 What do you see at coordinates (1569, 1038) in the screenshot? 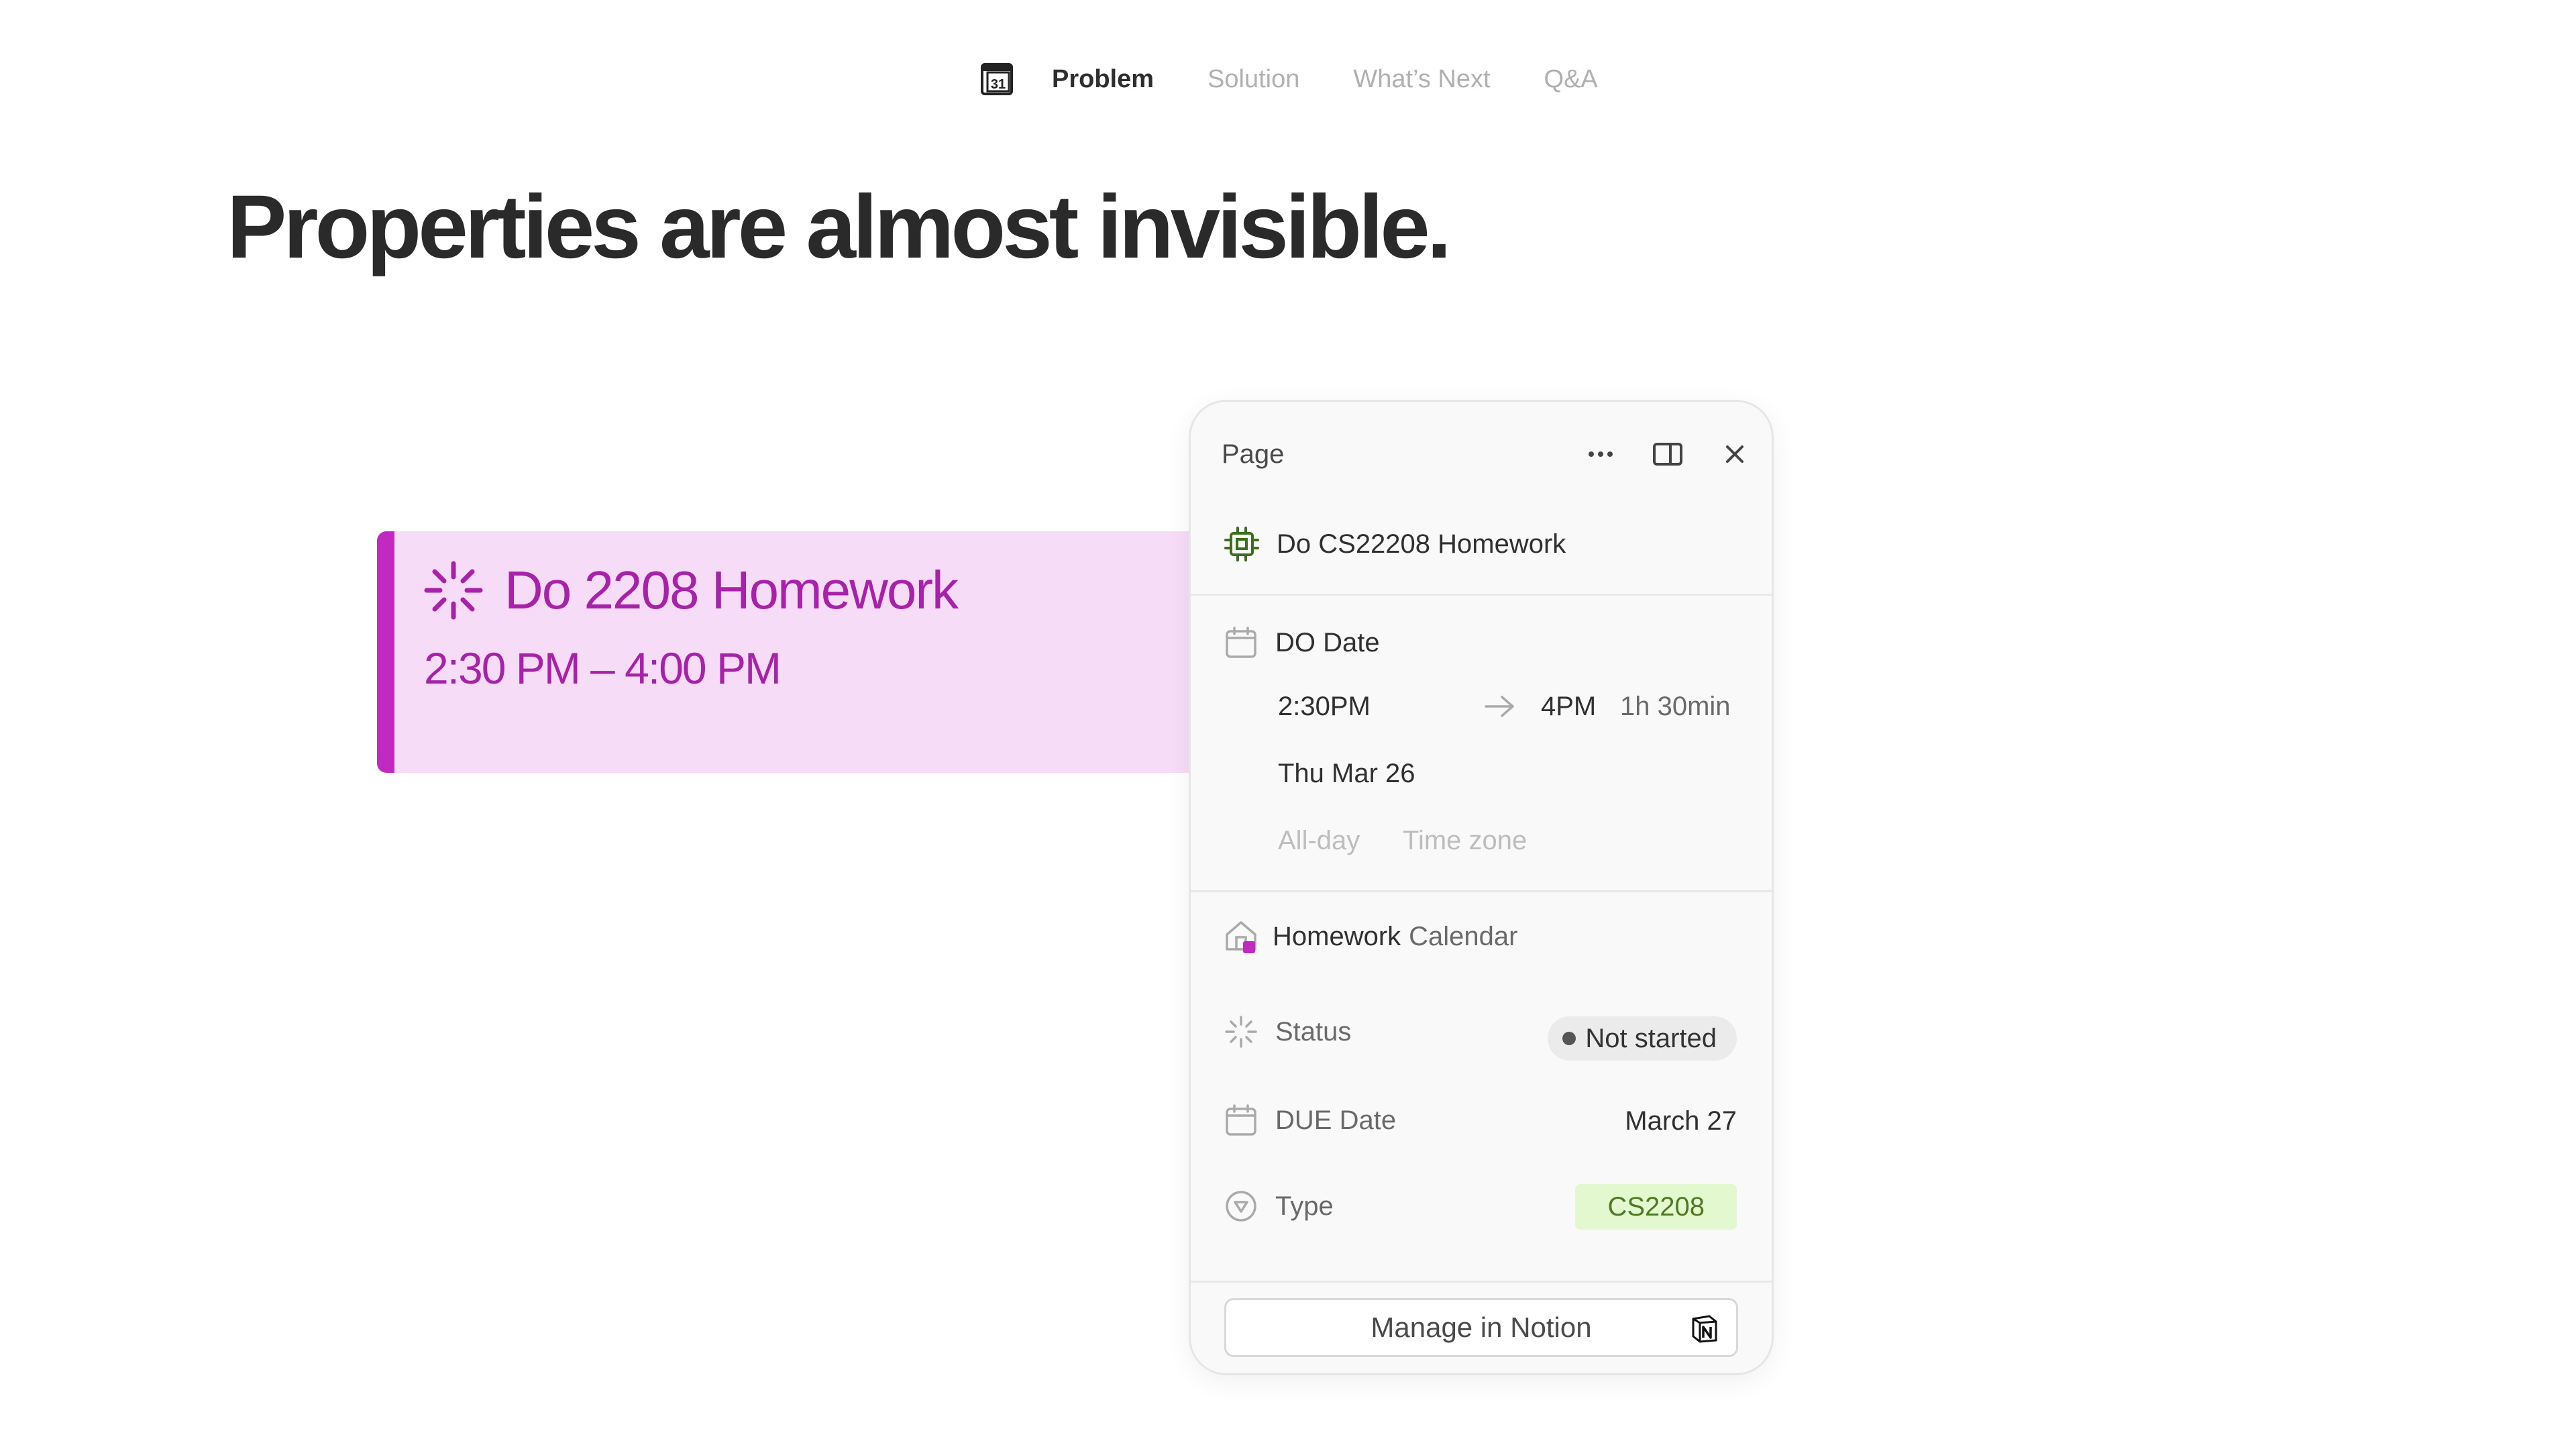
I see `status-dot-icon` at bounding box center [1569, 1038].